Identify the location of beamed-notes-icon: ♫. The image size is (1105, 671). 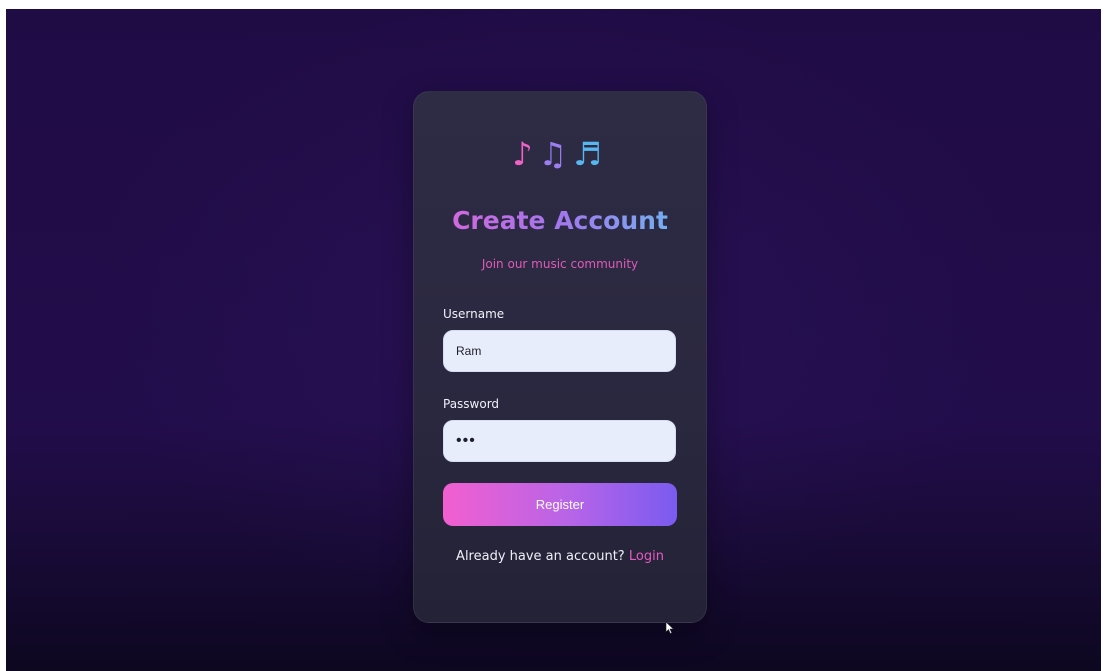
(556, 154).